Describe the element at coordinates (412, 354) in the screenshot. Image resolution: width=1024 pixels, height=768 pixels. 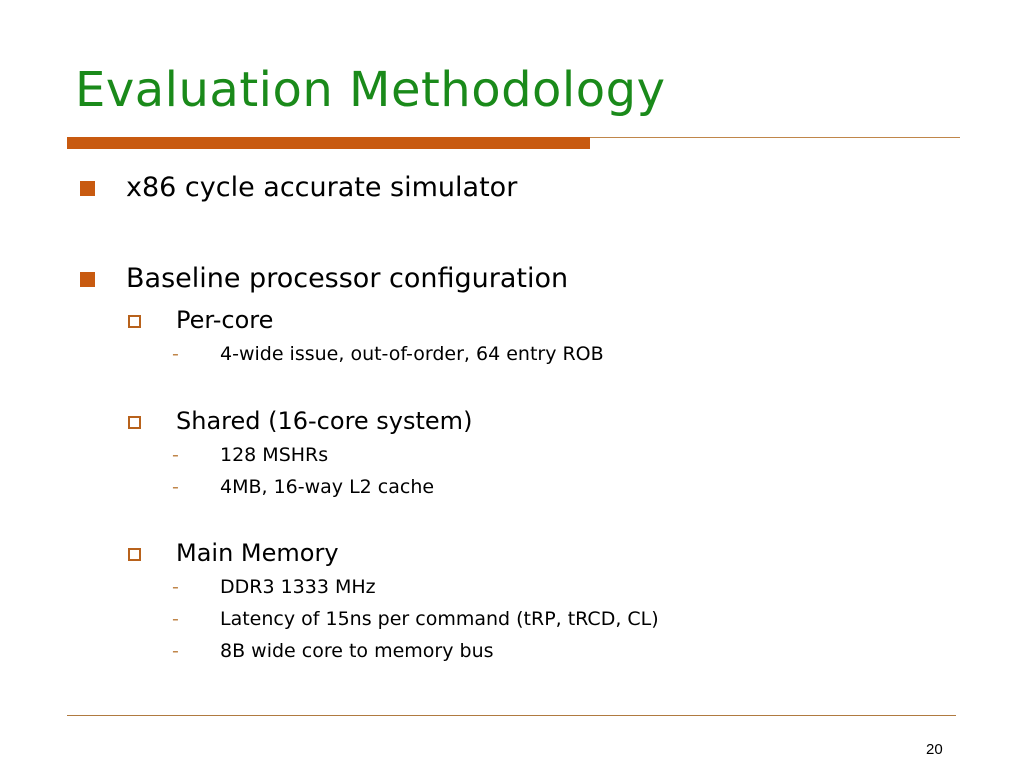
I see `detail-text: 4-wide issue, out-of-order, 64 entry ROB` at that location.